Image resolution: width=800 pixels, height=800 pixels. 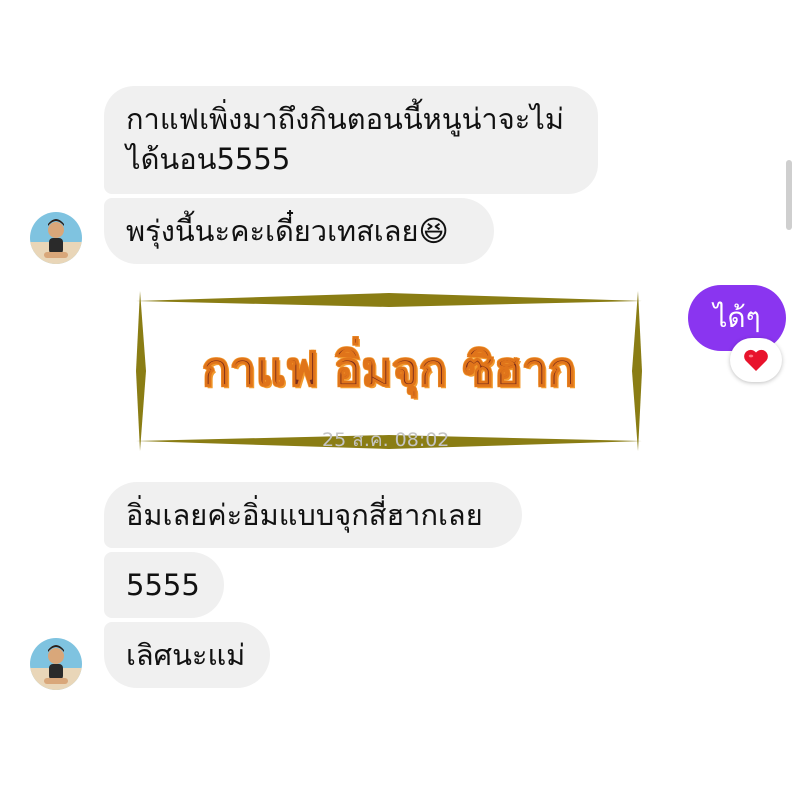 I want to click on reaction-badge, so click(x=756, y=360).